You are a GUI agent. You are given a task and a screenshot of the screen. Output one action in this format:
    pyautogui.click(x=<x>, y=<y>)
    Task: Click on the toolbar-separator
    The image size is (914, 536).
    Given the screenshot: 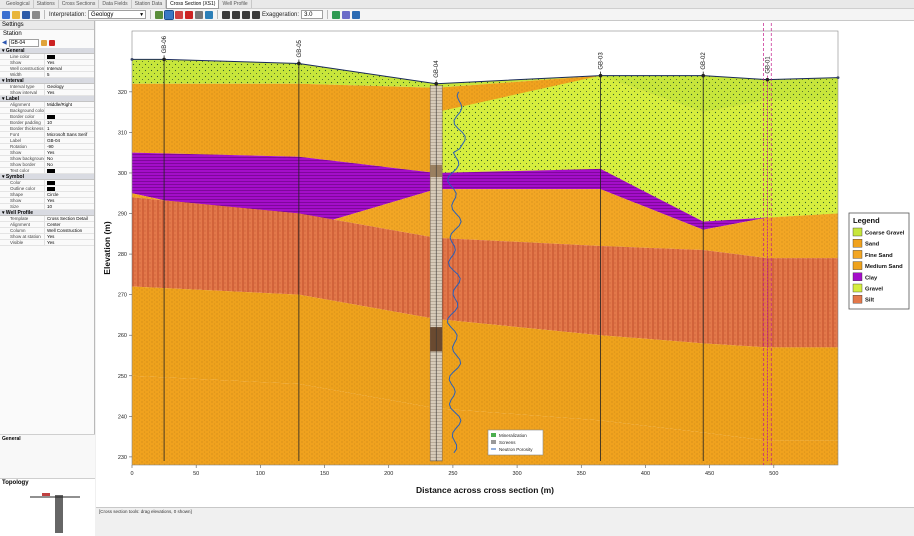 What is the action you would take?
    pyautogui.click(x=218, y=14)
    